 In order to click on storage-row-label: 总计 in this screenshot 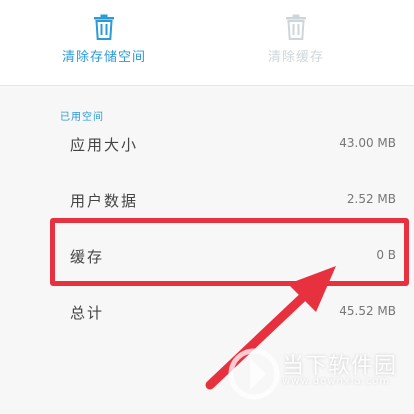, I will do `click(87, 313)`.